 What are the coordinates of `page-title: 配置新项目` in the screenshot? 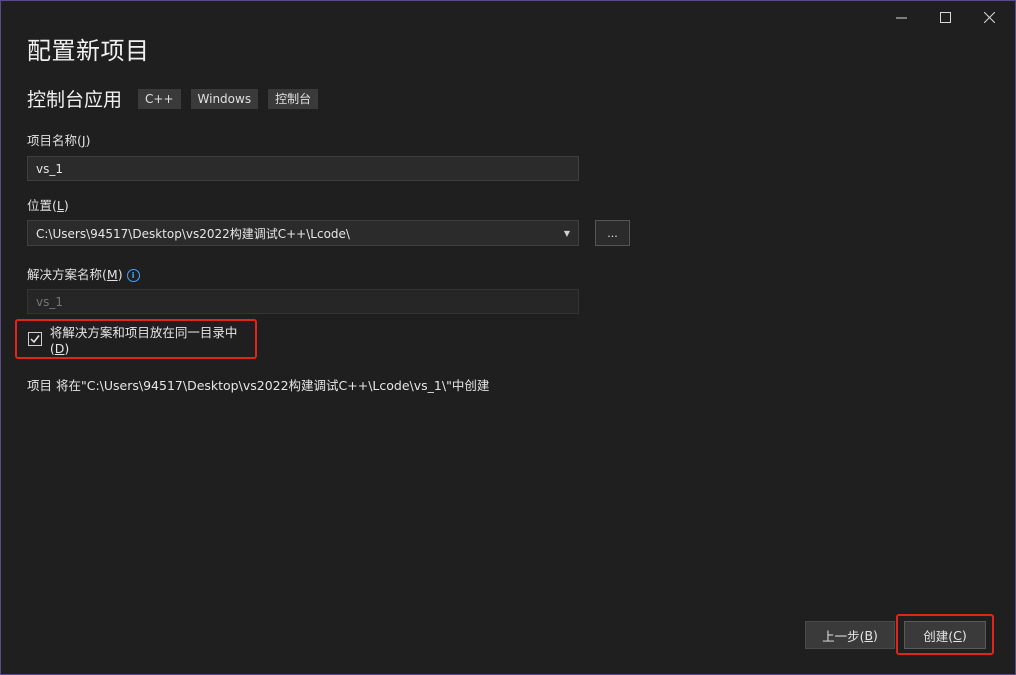 It's located at (88, 51).